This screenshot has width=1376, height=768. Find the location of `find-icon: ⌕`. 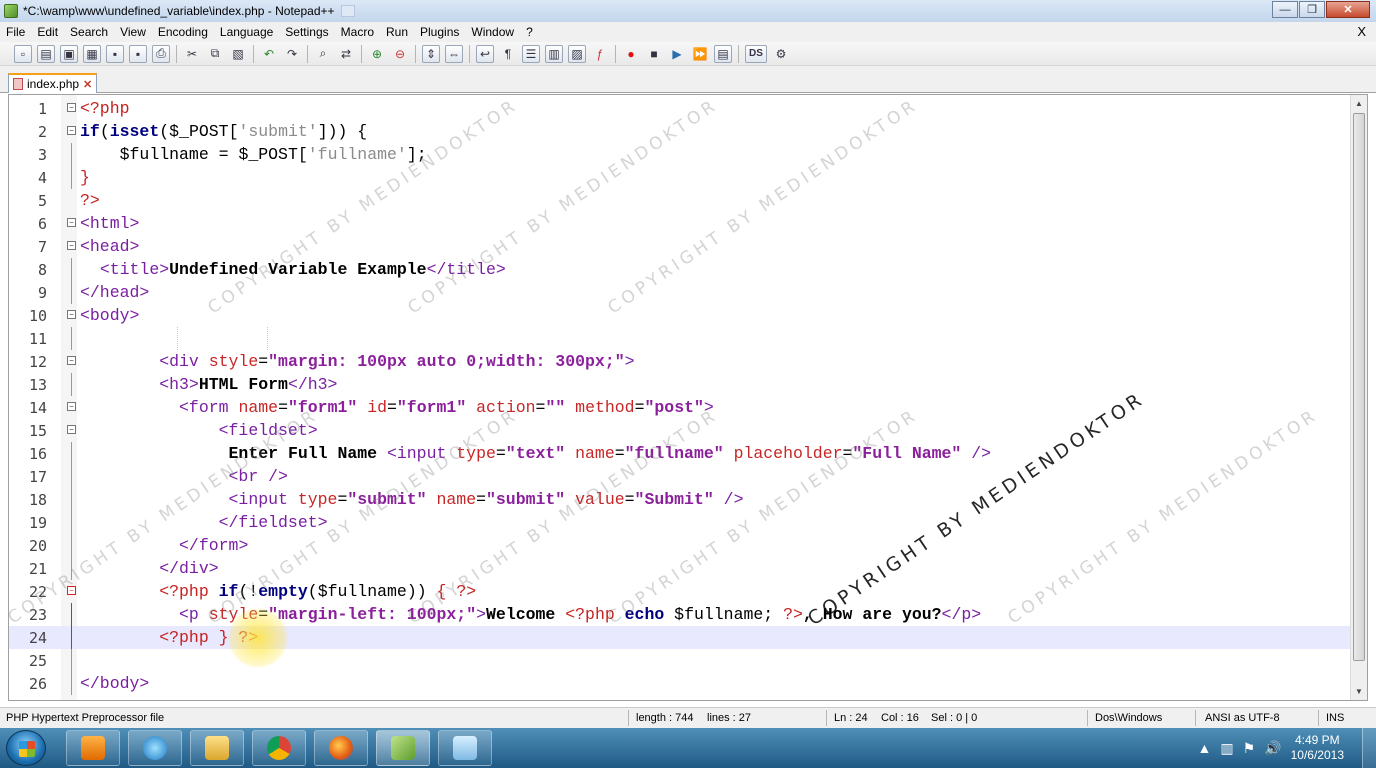

find-icon: ⌕ is located at coordinates (323, 54).